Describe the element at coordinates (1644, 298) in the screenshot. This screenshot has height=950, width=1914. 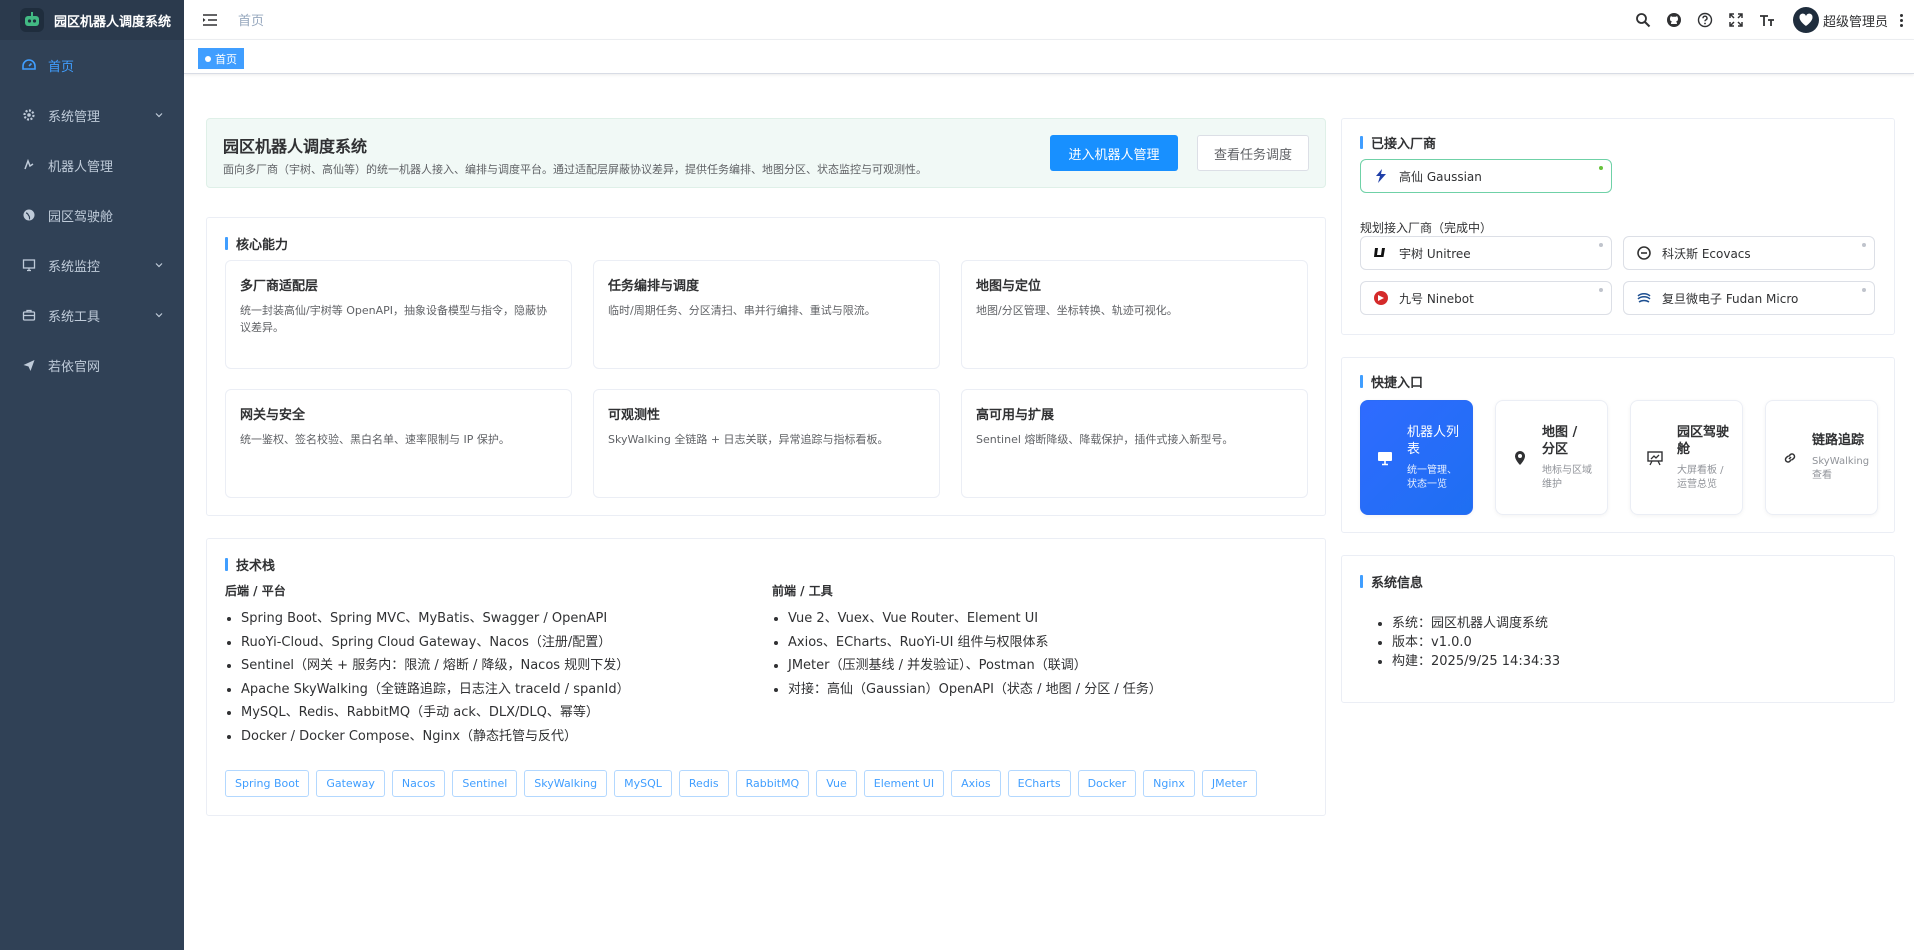
I see `fudan-logo-icon` at that location.